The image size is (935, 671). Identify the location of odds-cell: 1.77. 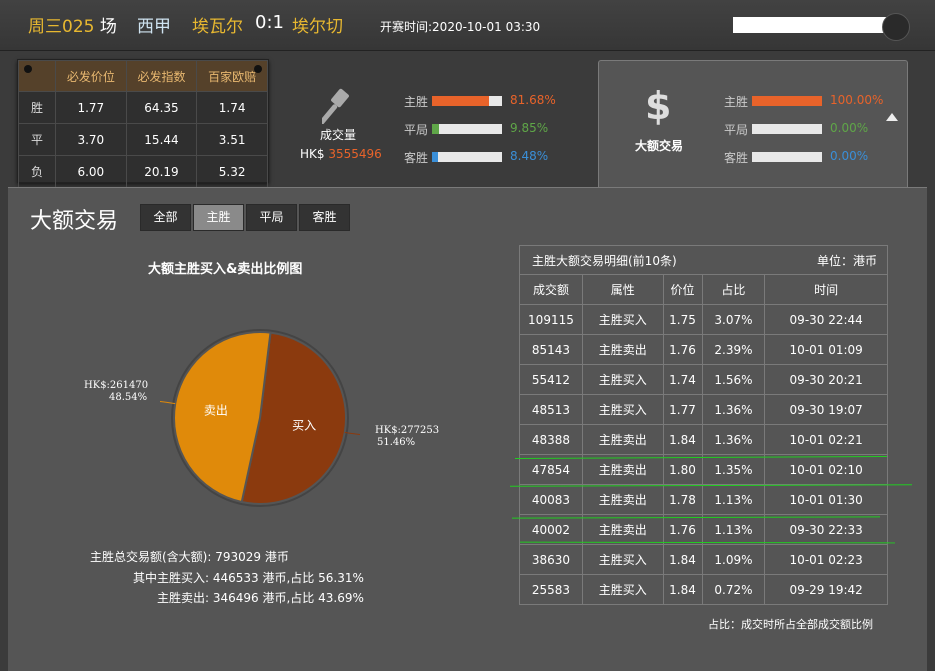
(91, 107).